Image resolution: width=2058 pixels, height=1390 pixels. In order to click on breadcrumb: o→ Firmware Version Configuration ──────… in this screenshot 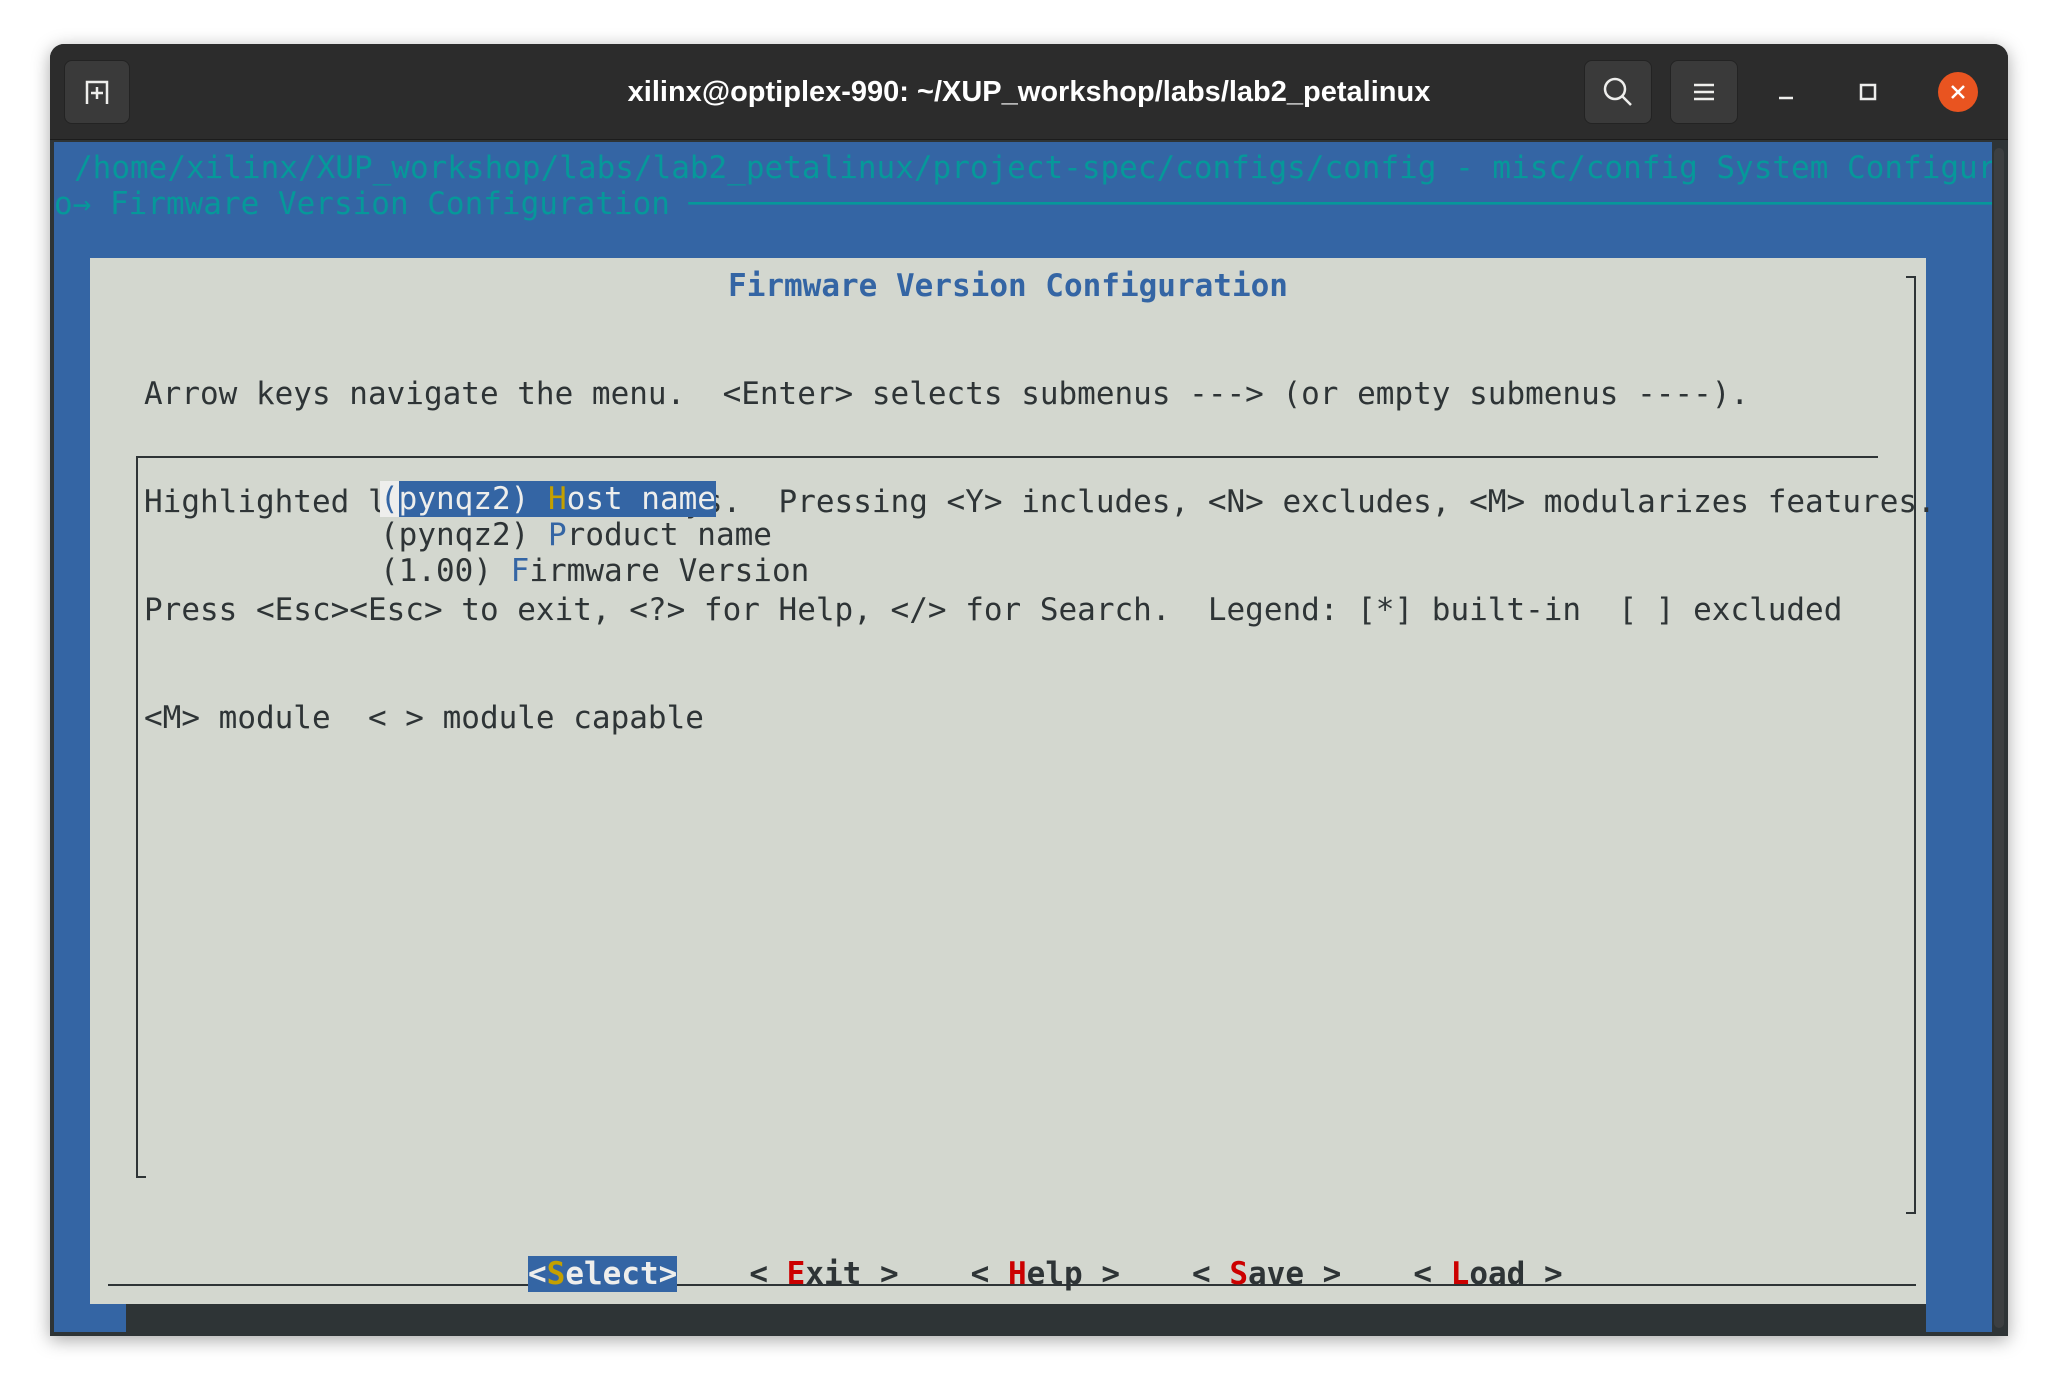, I will do `click(1023, 204)`.